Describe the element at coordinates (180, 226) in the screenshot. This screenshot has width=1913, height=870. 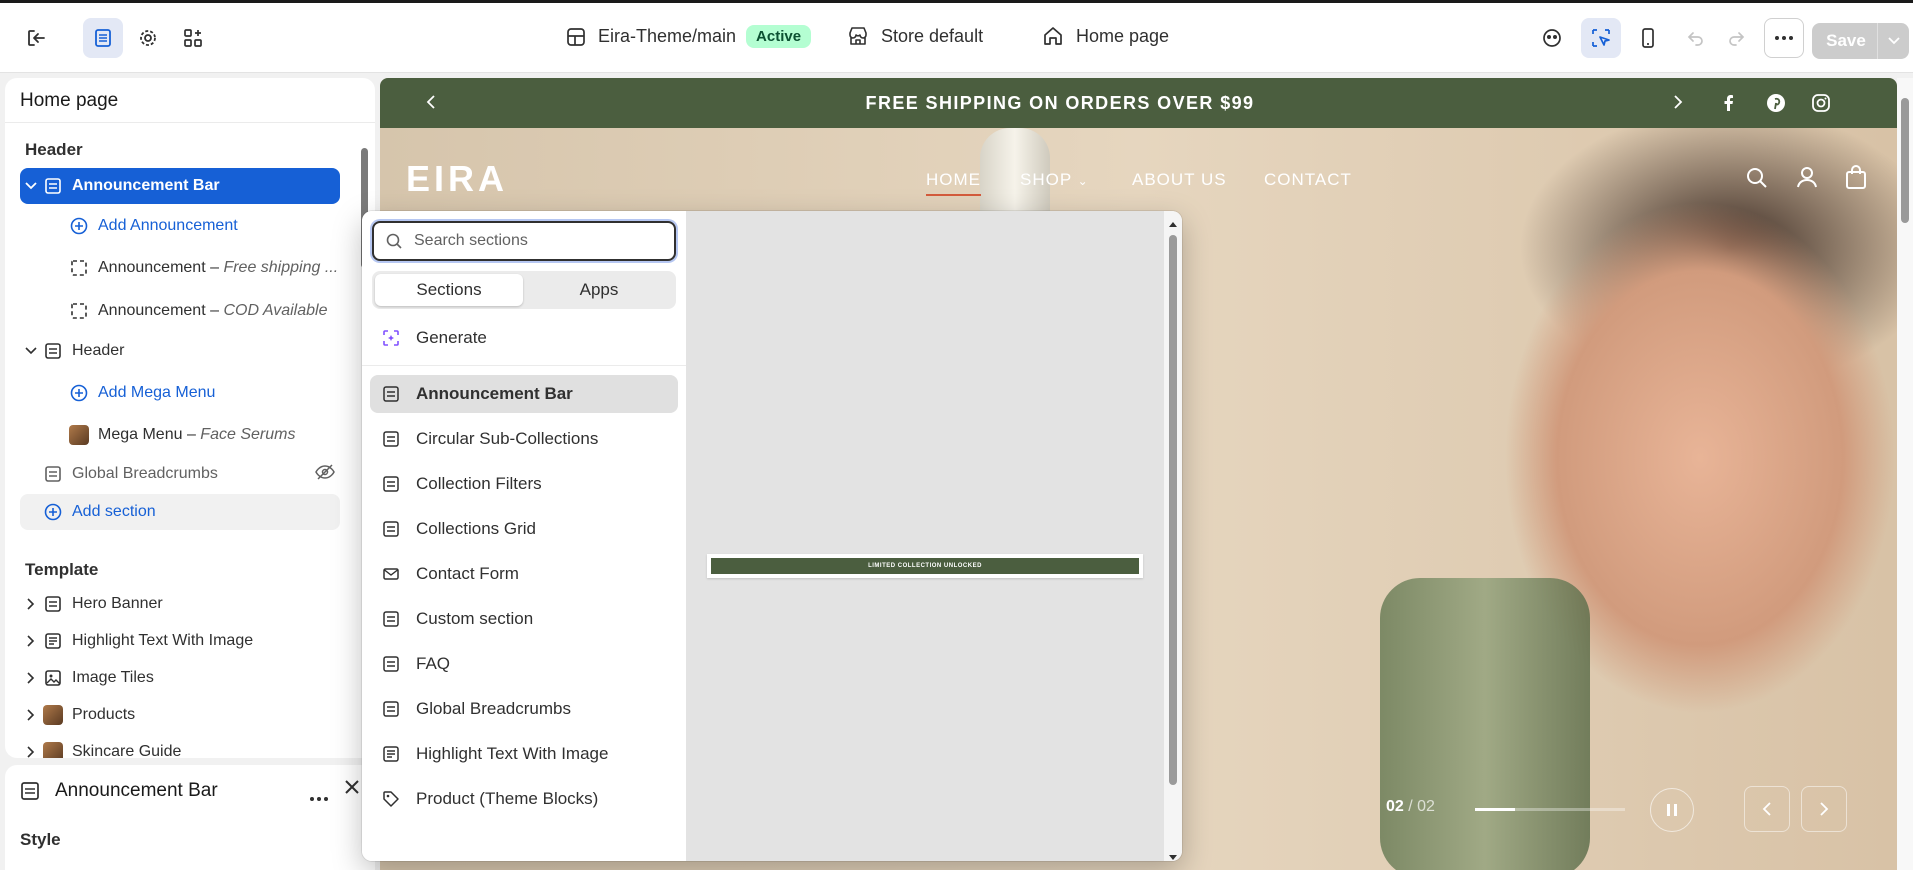
I see `add-announcement-button: Add Announcement` at that location.